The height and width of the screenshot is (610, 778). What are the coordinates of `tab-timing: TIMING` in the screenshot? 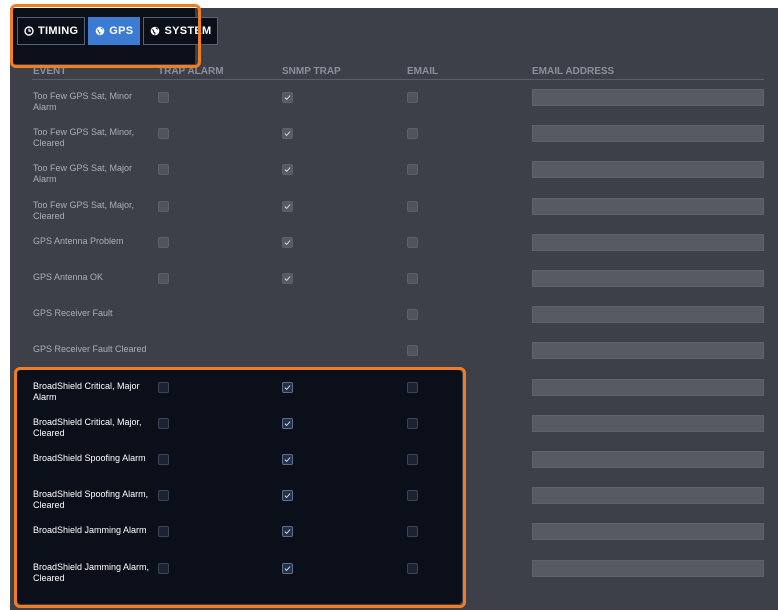 It's located at (51, 31).